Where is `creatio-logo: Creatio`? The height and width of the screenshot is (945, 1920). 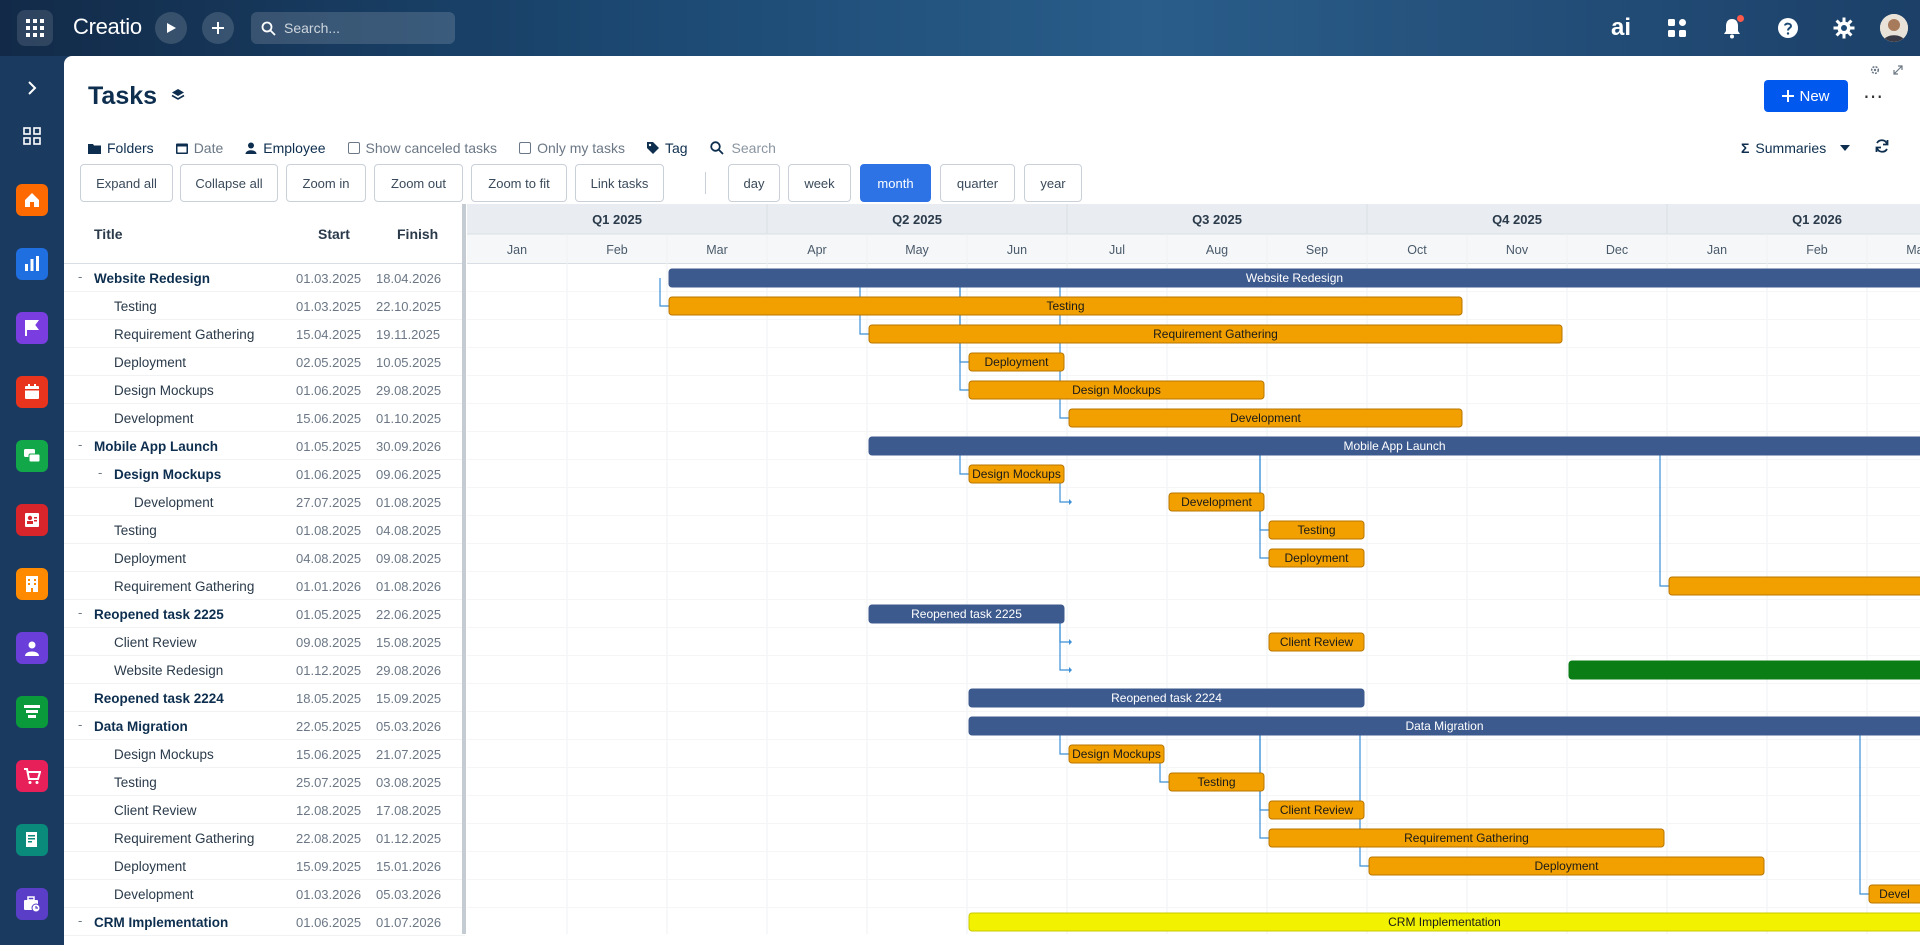
creatio-logo: Creatio is located at coordinates (107, 27).